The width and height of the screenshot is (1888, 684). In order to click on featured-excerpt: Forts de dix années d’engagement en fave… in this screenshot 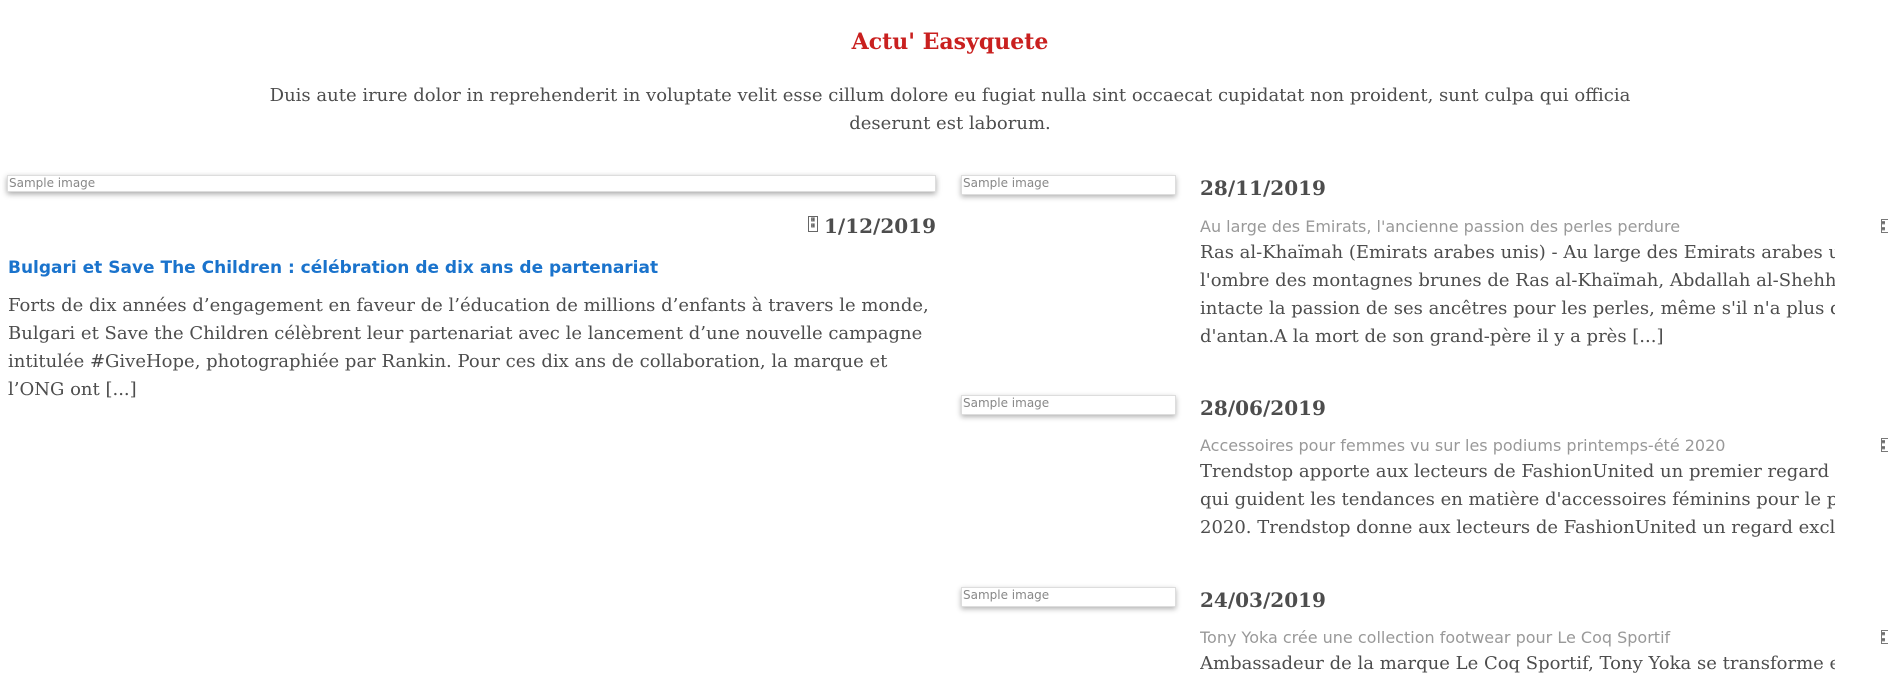, I will do `click(468, 347)`.